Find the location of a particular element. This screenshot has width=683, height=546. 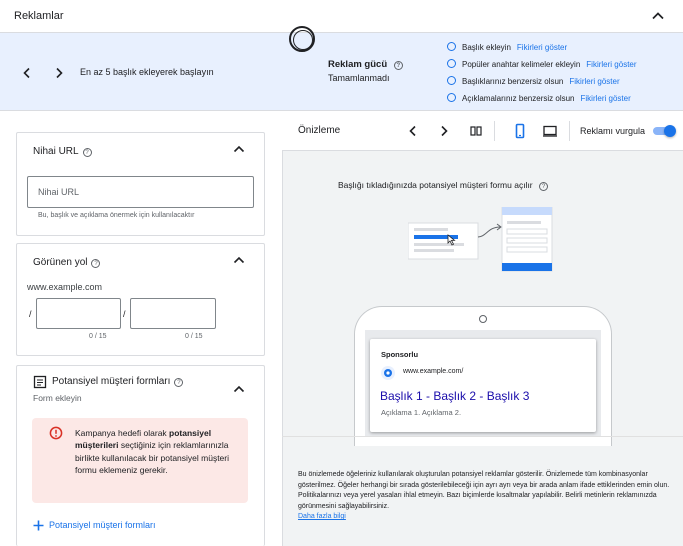

phone-camera is located at coordinates (483, 319).